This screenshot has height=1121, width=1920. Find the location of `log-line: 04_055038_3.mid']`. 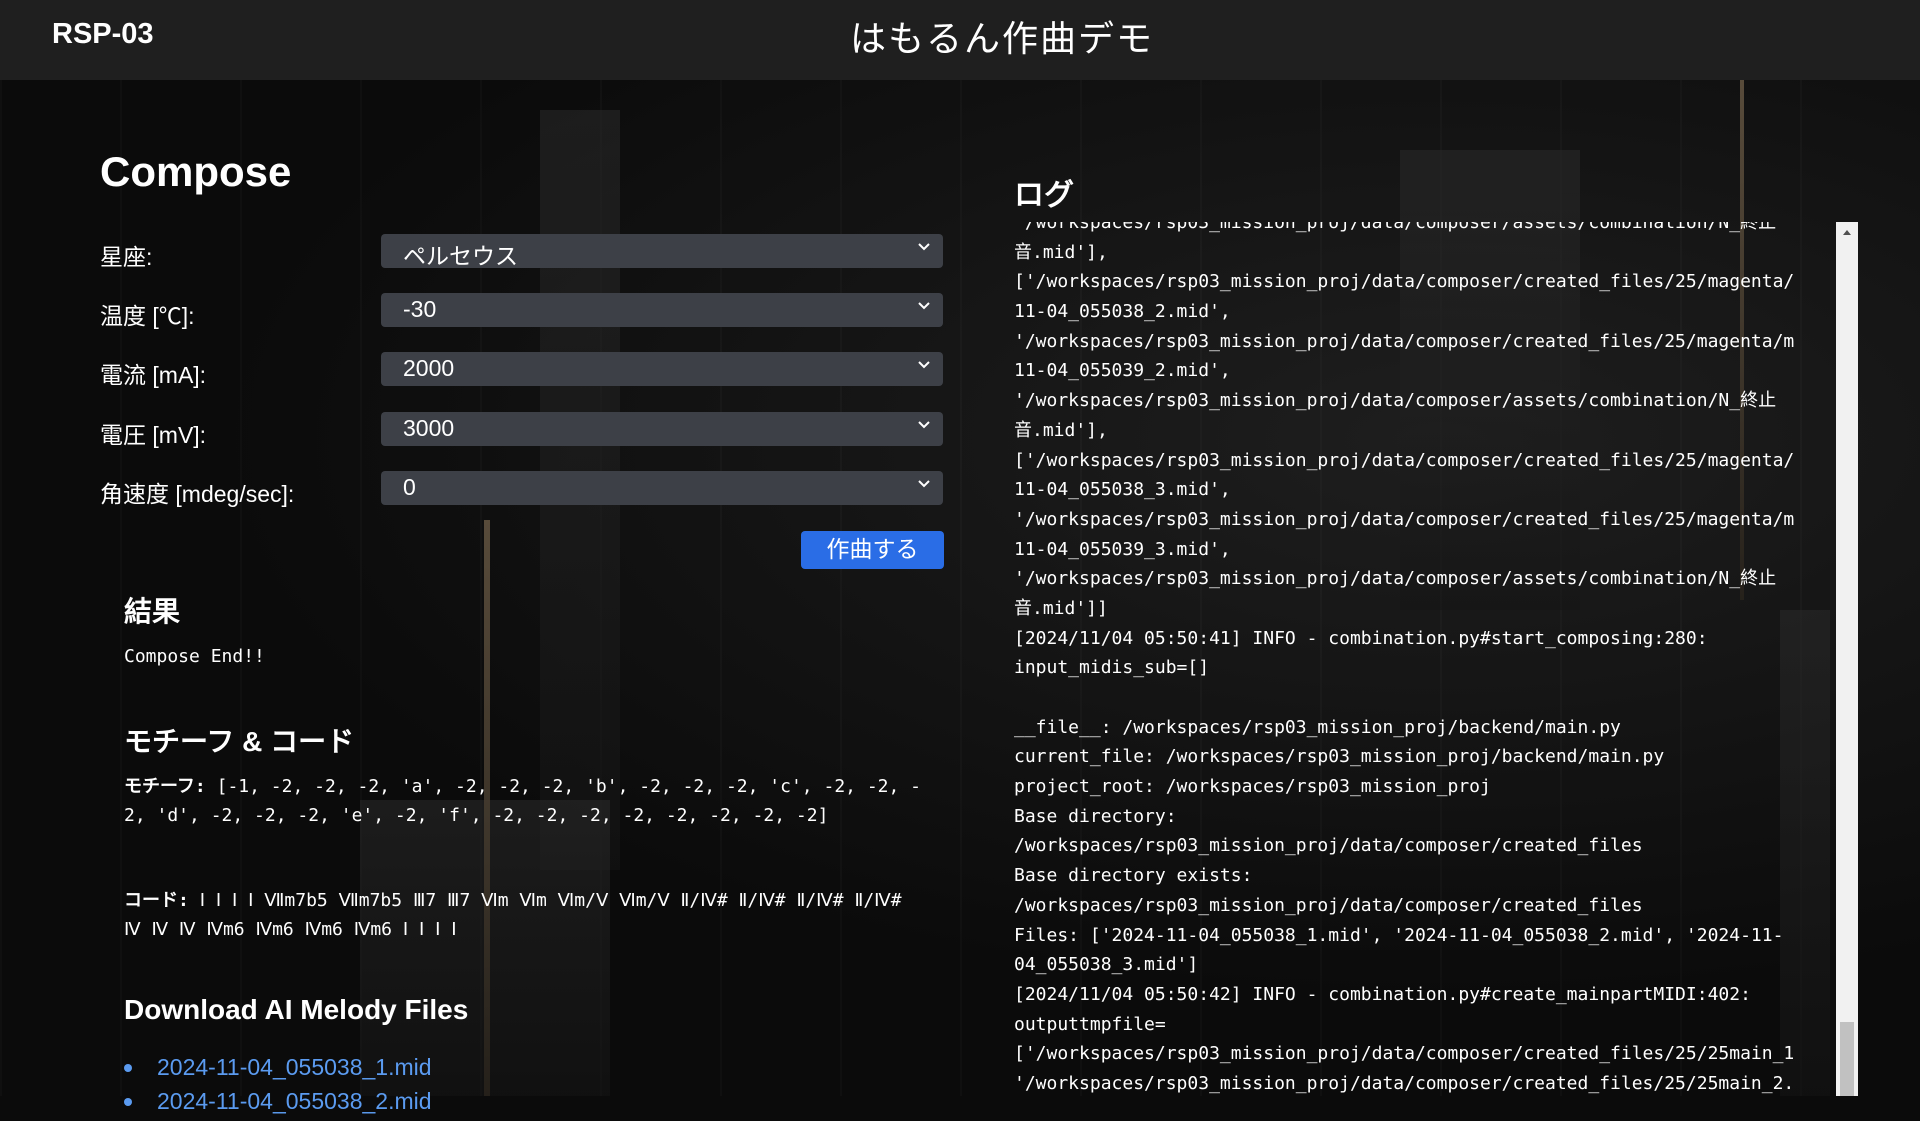

log-line: 04_055038_3.mid'] is located at coordinates (1106, 965).